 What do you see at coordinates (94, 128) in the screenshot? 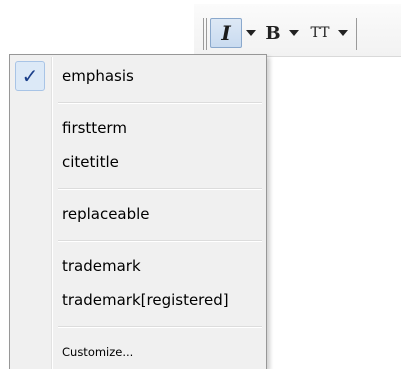
I see `menu-item-label: firstterm` at bounding box center [94, 128].